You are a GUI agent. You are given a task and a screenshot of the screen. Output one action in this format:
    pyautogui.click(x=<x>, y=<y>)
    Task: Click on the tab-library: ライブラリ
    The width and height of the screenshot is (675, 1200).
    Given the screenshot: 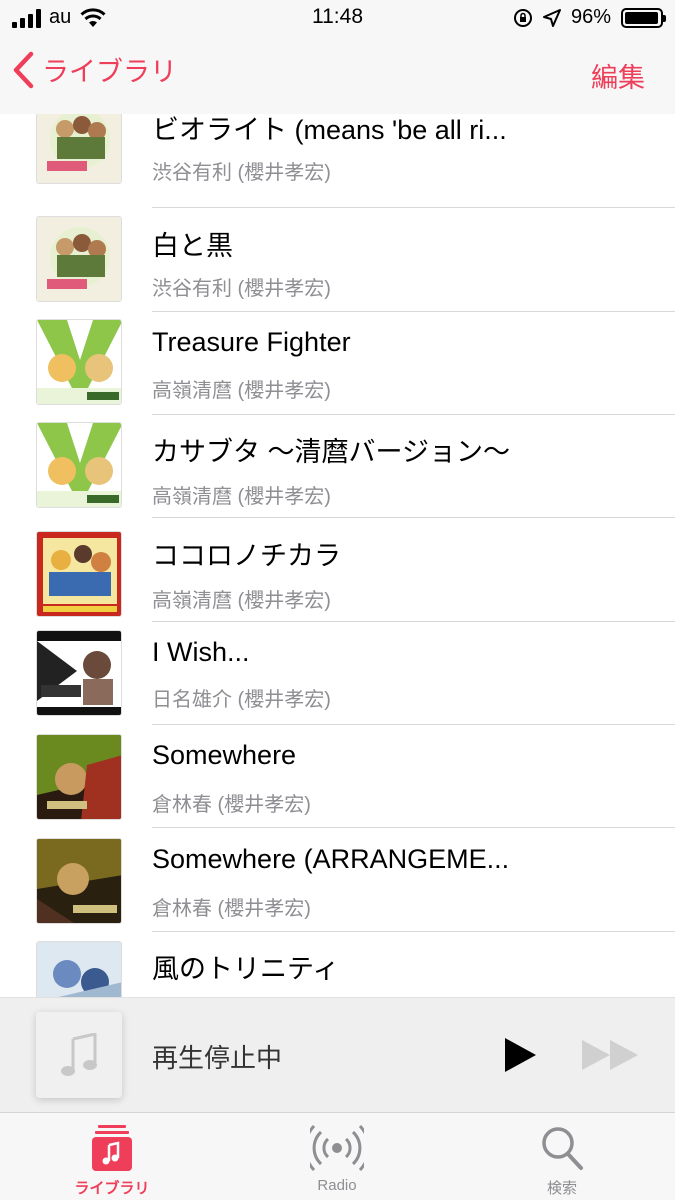 What is the action you would take?
    pyautogui.click(x=112, y=1160)
    